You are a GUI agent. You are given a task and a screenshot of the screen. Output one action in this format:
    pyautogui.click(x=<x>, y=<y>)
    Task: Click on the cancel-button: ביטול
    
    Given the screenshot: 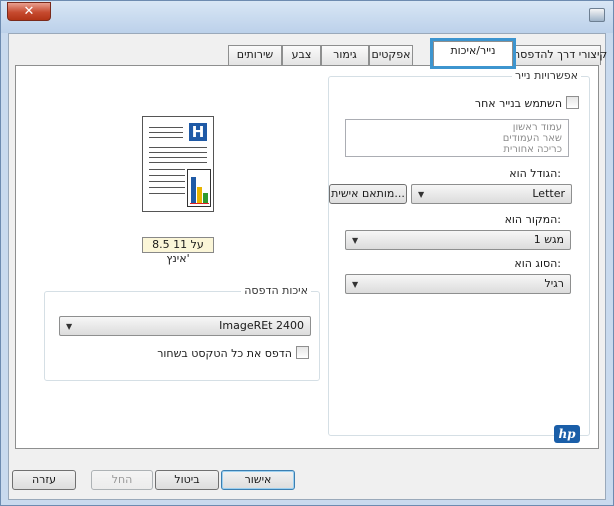 What is the action you would take?
    pyautogui.click(x=187, y=480)
    